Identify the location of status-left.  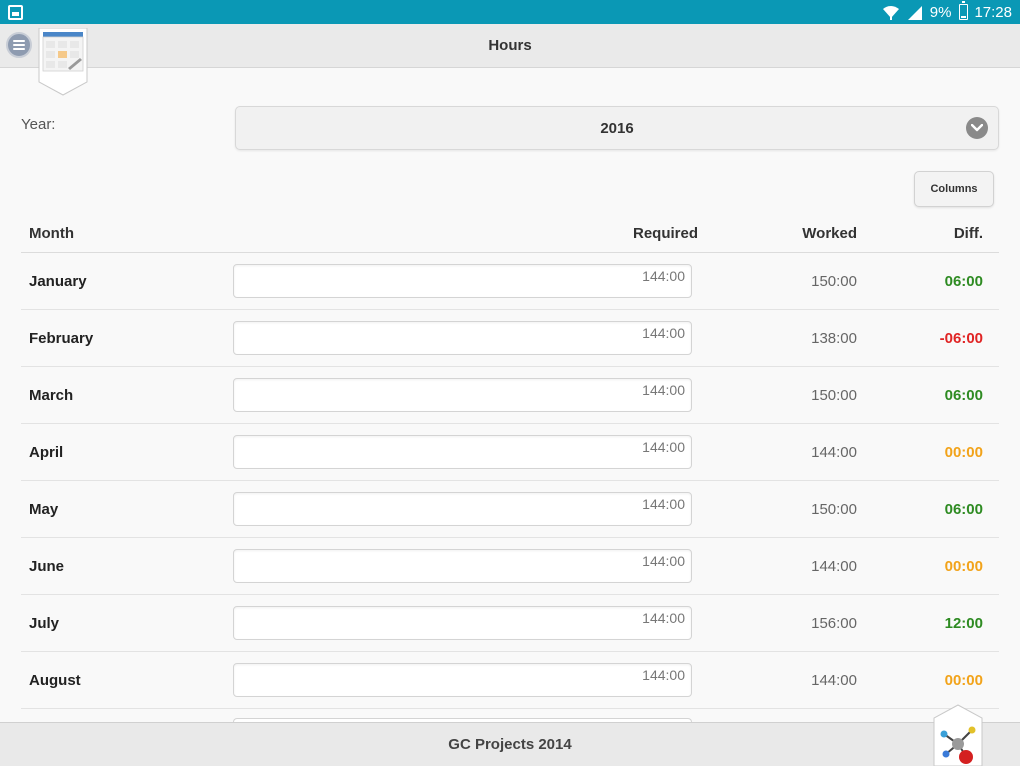
(15, 12).